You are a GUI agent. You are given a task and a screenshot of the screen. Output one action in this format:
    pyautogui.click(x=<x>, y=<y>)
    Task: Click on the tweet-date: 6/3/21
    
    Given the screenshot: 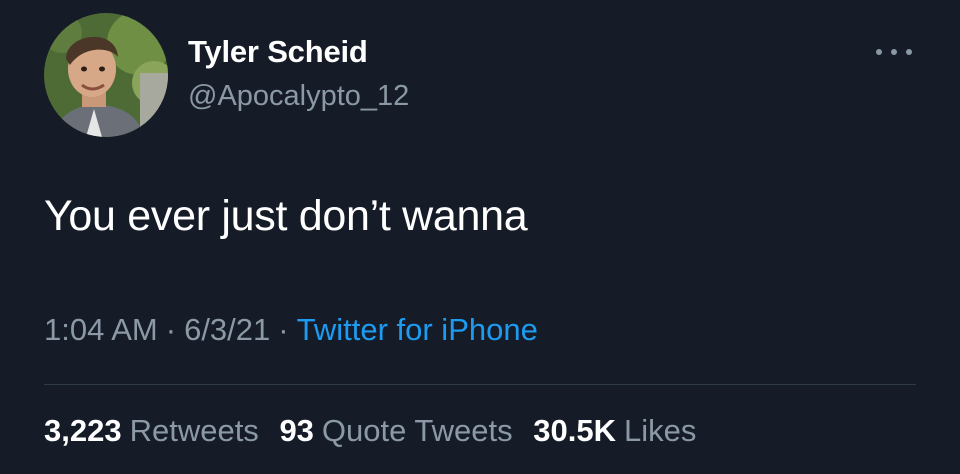 What is the action you would take?
    pyautogui.click(x=227, y=329)
    